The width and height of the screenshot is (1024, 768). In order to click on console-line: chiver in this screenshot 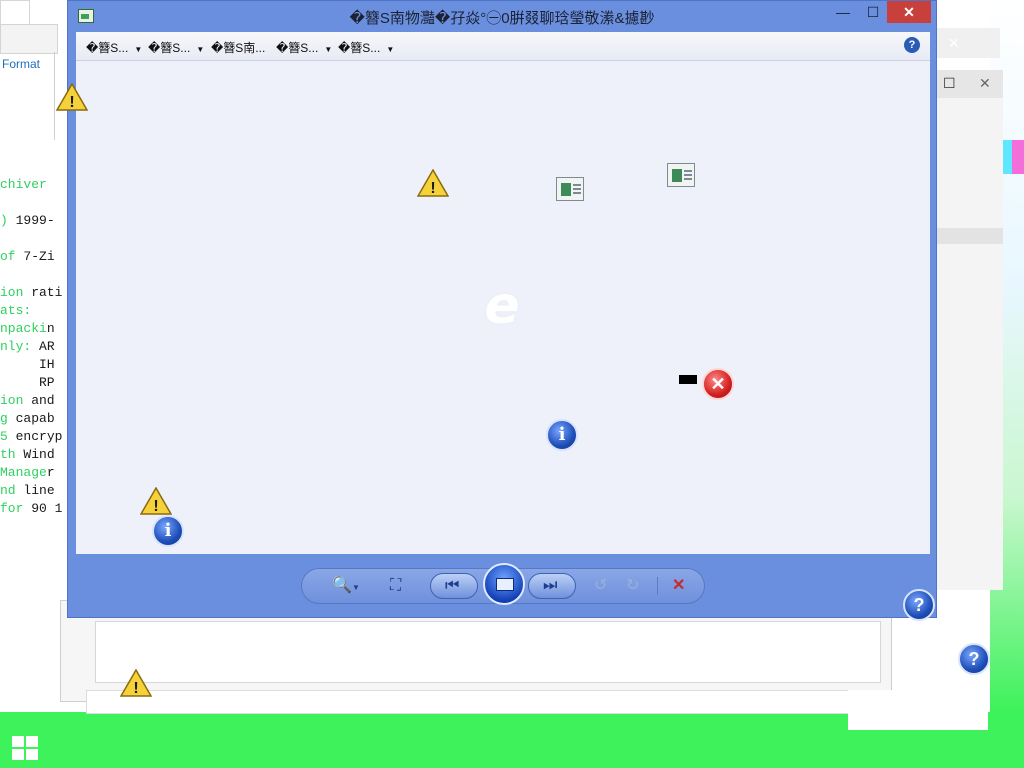, I will do `click(23, 184)`.